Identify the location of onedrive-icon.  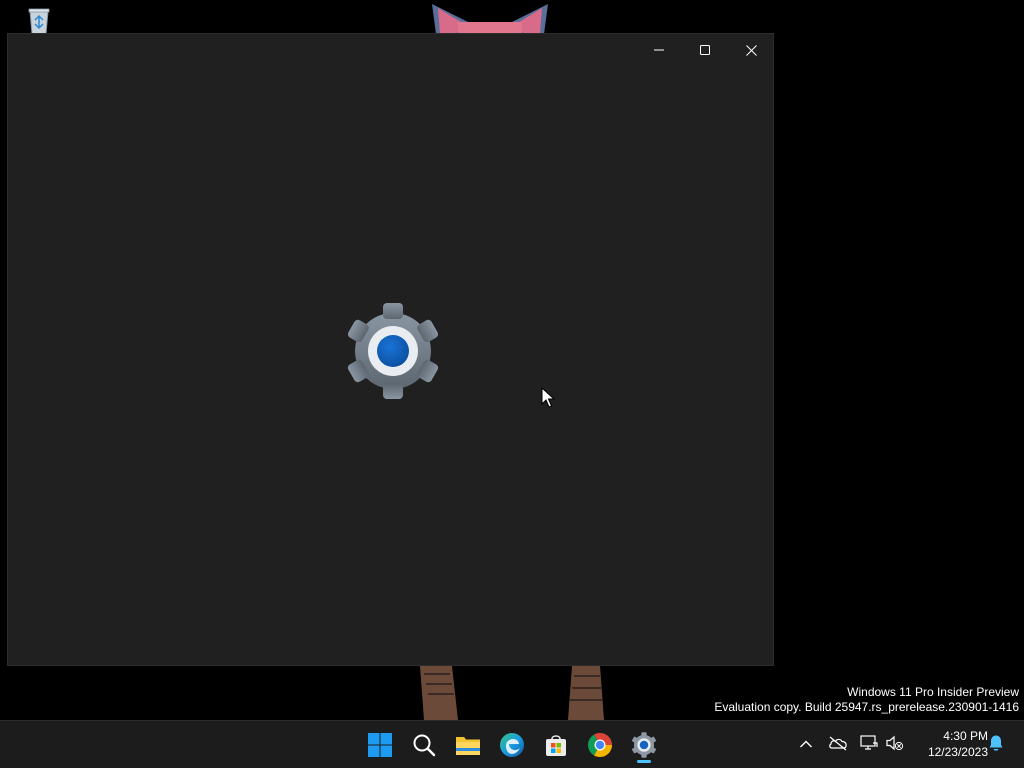
(838, 745).